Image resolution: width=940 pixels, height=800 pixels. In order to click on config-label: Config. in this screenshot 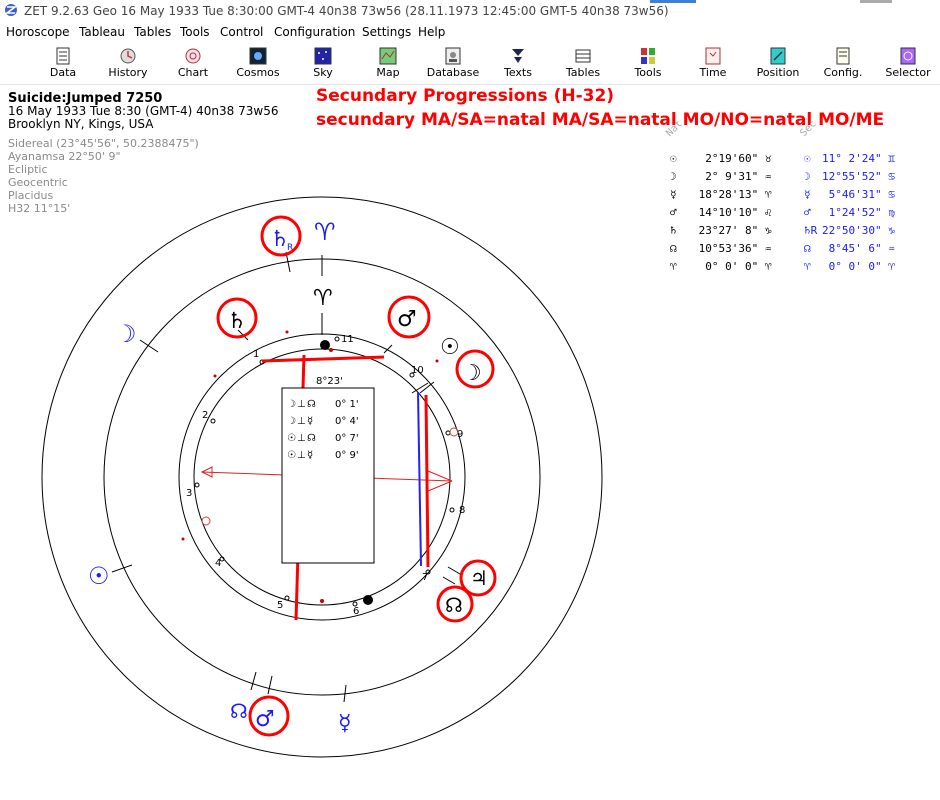, I will do `click(843, 72)`.